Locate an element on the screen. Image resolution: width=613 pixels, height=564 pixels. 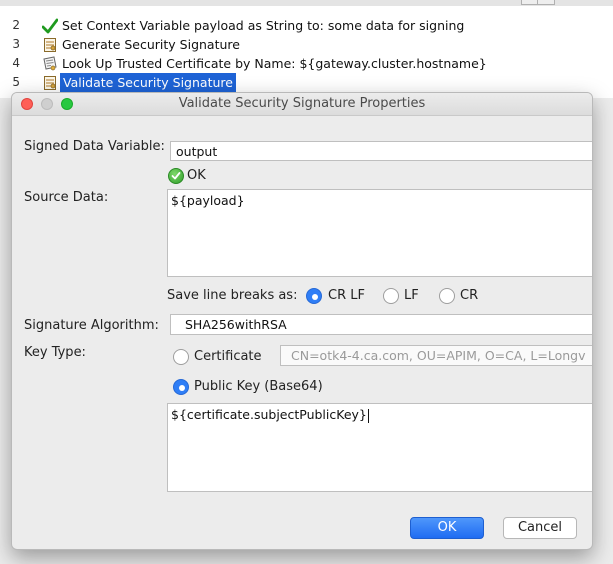
certificate-input is located at coordinates (436, 355).